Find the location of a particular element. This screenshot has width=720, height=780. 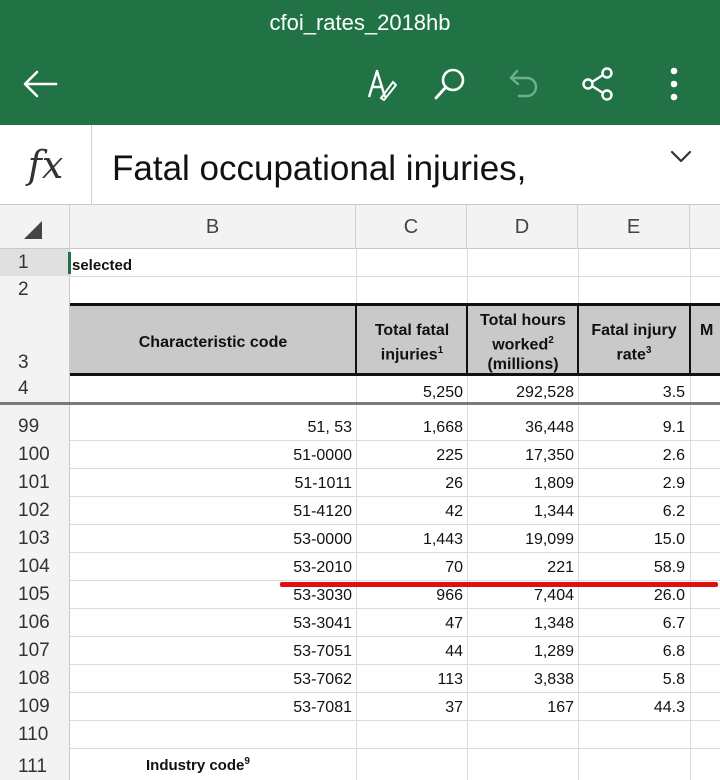

formula-input: Fatal occupational injuries, is located at coordinates (319, 169).